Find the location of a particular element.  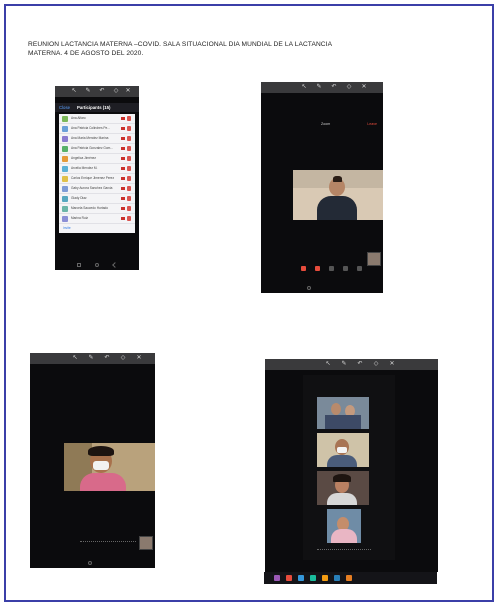

participant-row: Ana Maria Mendez Marina is located at coordinates (97, 139).